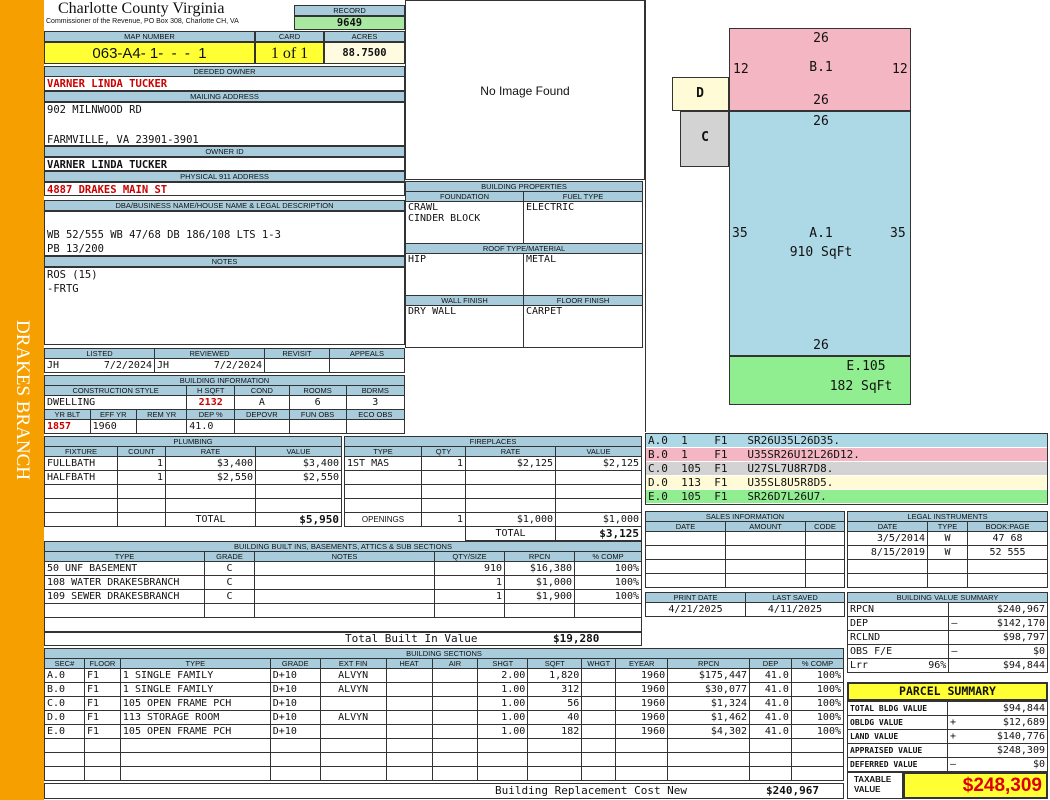  What do you see at coordinates (81, 451) in the screenshot?
I see `plumbing-col: FIXTURE` at bounding box center [81, 451].